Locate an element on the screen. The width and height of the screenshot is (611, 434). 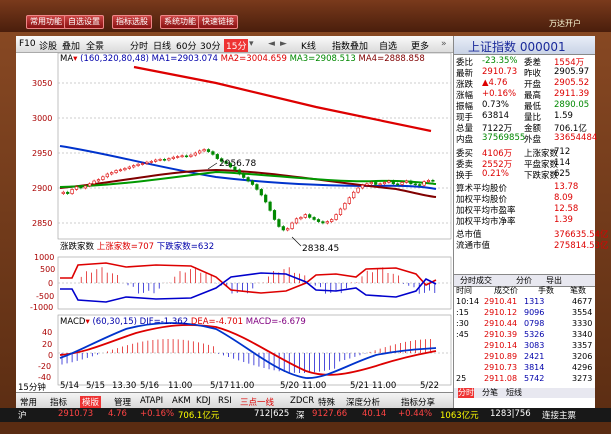
quote-cell: 1.59 is located at coordinates (563, 116).